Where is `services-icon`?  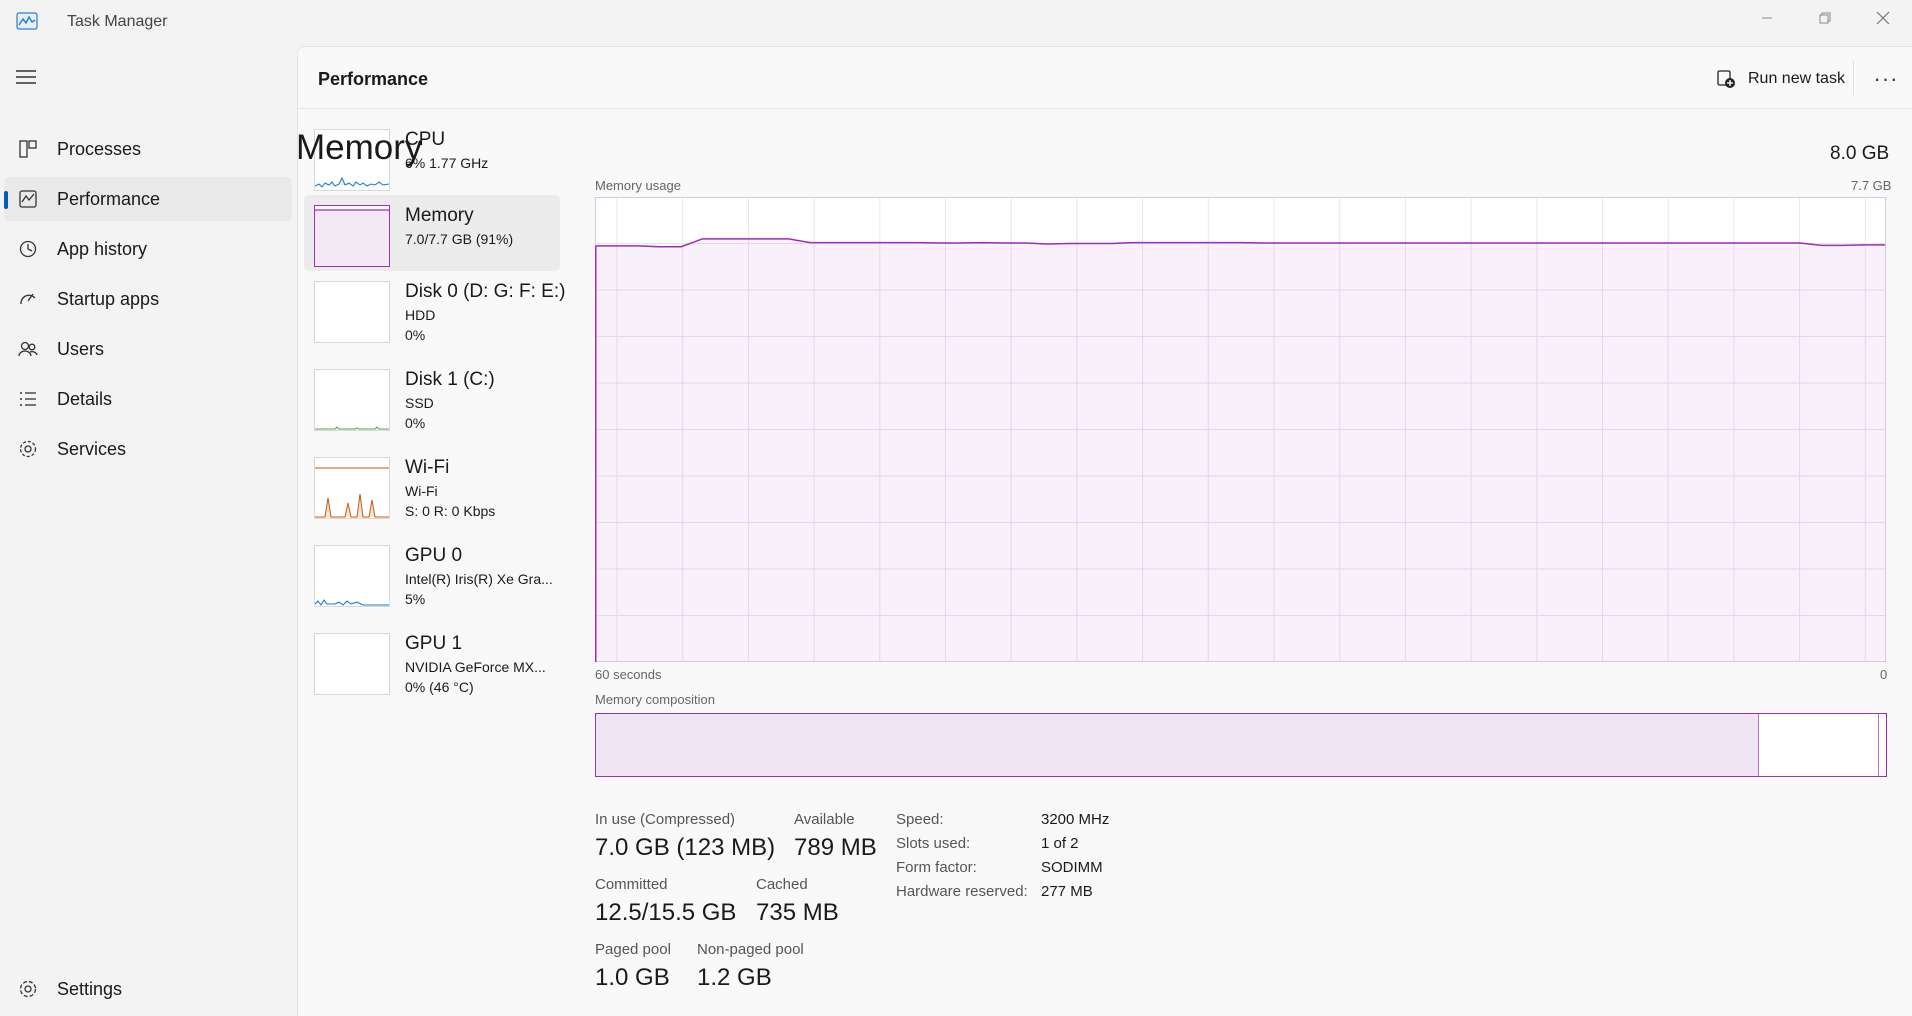 services-icon is located at coordinates (28, 449).